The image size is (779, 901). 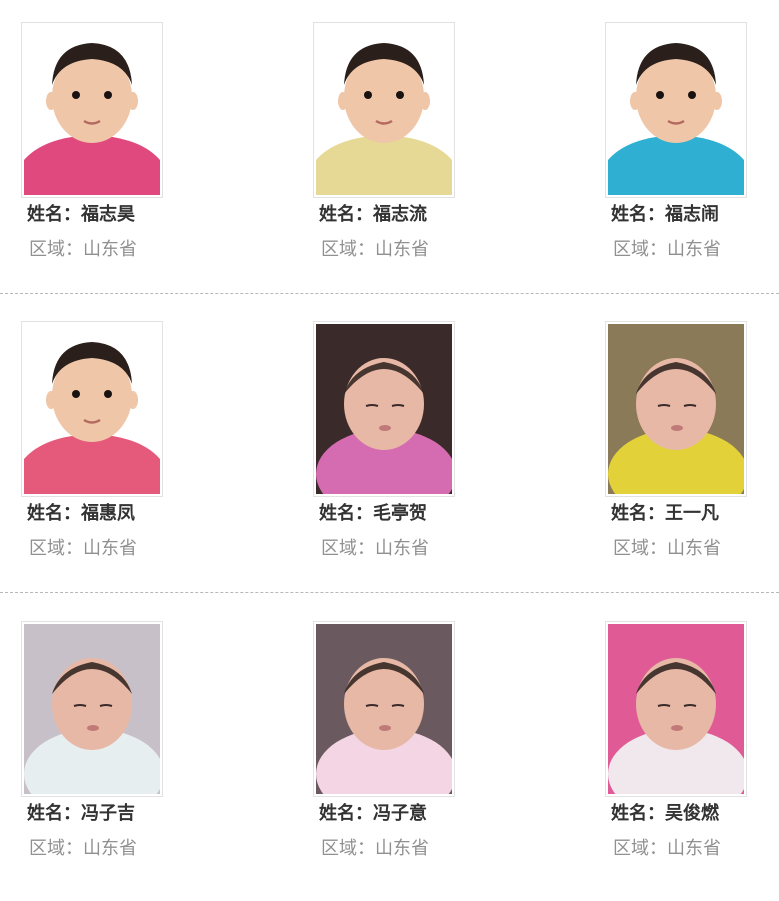 I want to click on child-name: 福惠凤, so click(x=108, y=513).